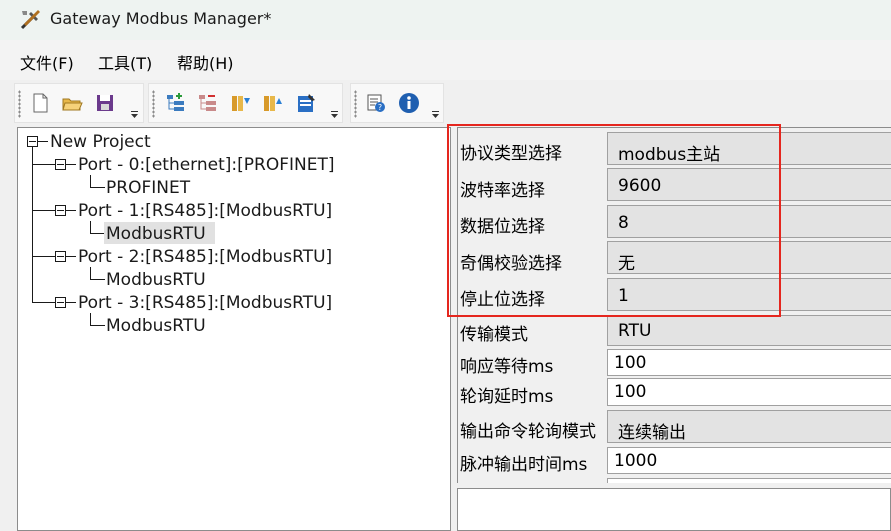 The height and width of the screenshot is (531, 891). Describe the element at coordinates (749, 221) in the screenshot. I see `property-dropdown: 8` at that location.